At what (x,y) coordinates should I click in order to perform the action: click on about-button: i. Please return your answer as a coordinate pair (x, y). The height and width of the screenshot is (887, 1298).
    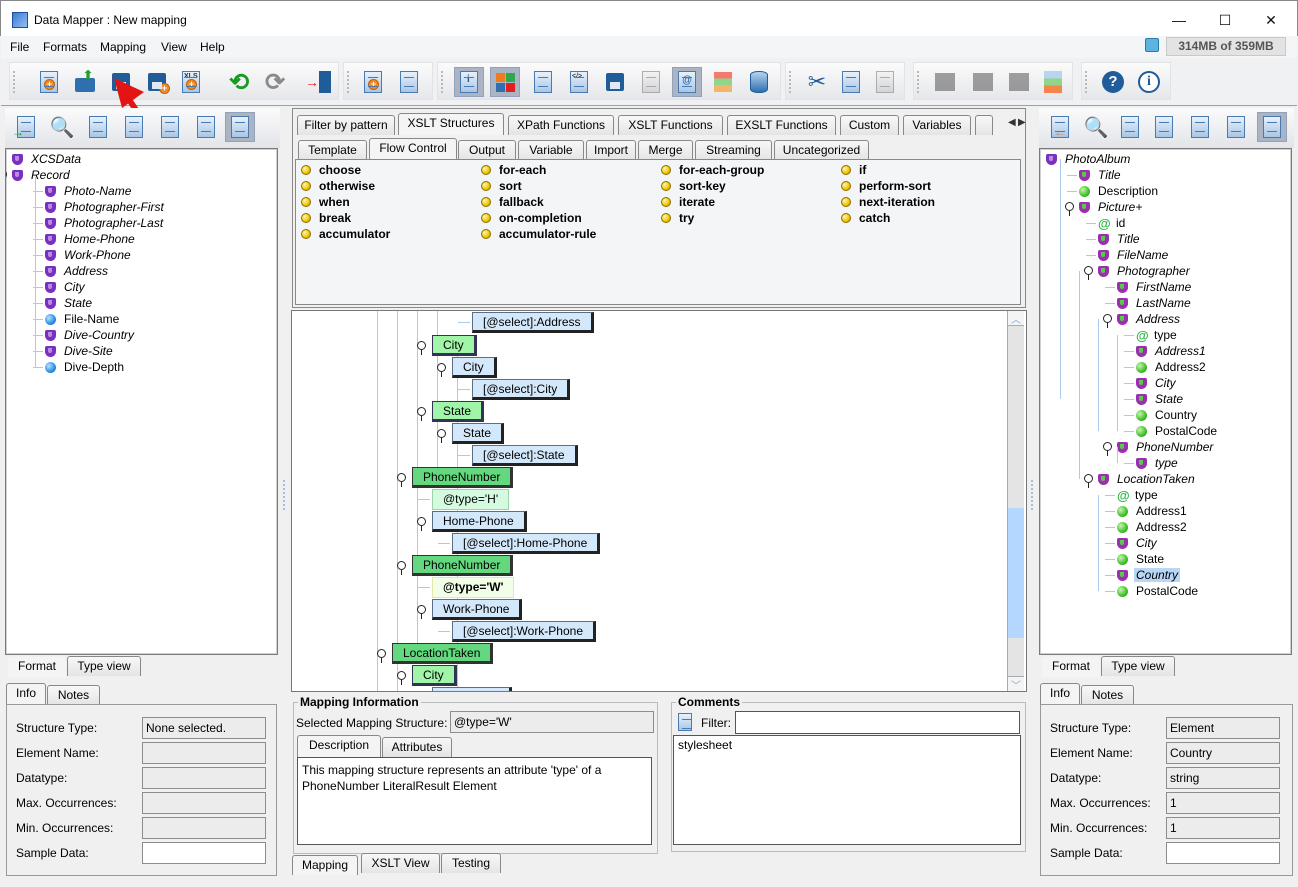
    Looking at the image, I should click on (1149, 82).